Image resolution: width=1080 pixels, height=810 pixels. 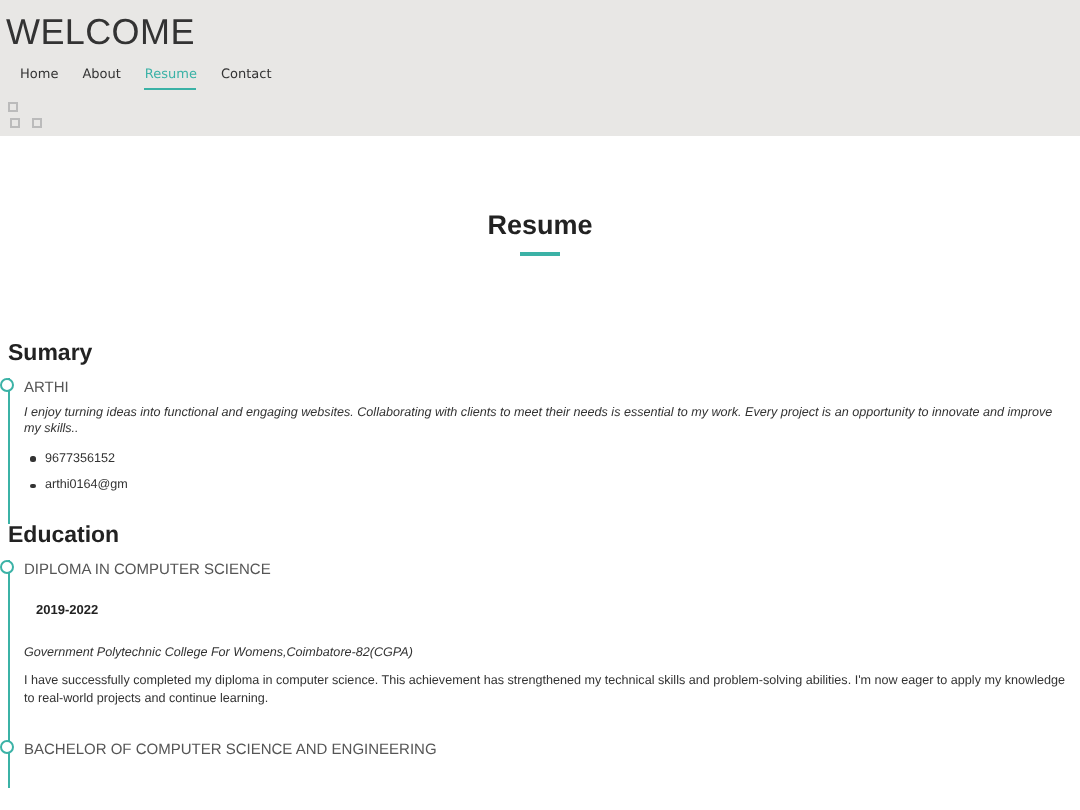 I want to click on section-heading: Education, so click(x=65, y=535).